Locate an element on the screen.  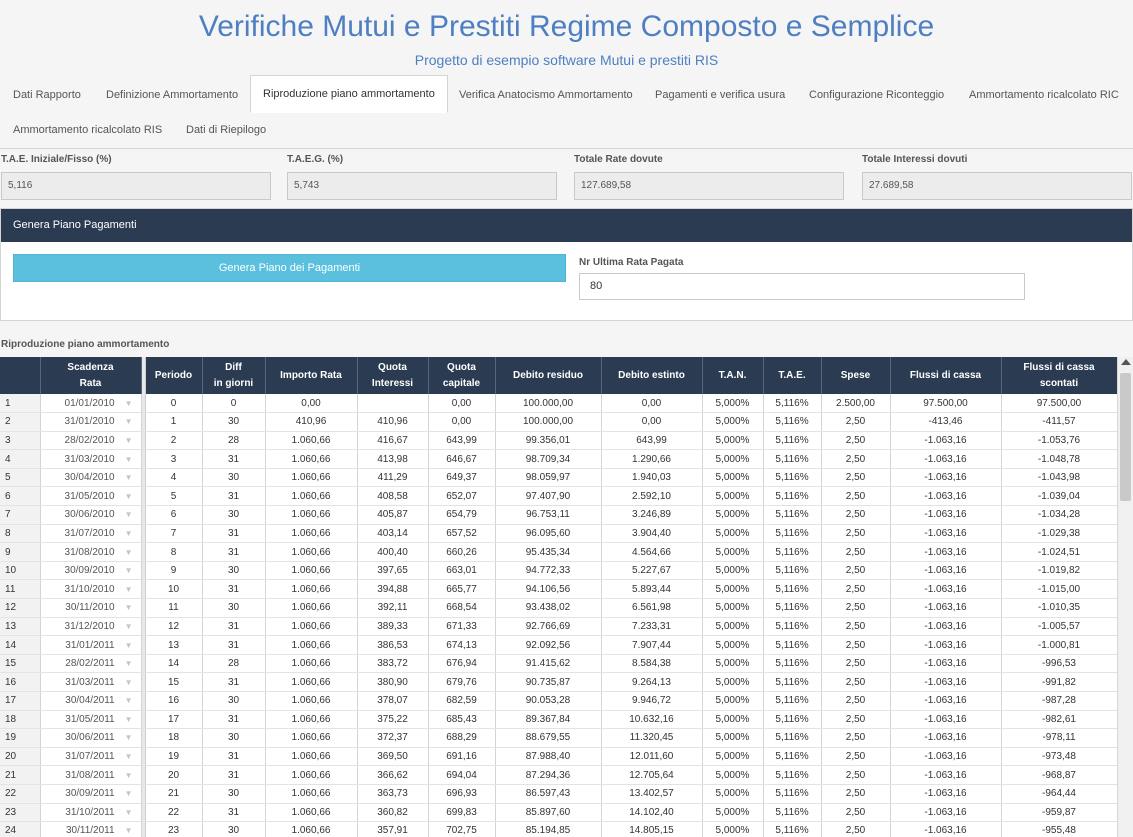
totale-rate-field: 127.689,58 is located at coordinates (709, 186).